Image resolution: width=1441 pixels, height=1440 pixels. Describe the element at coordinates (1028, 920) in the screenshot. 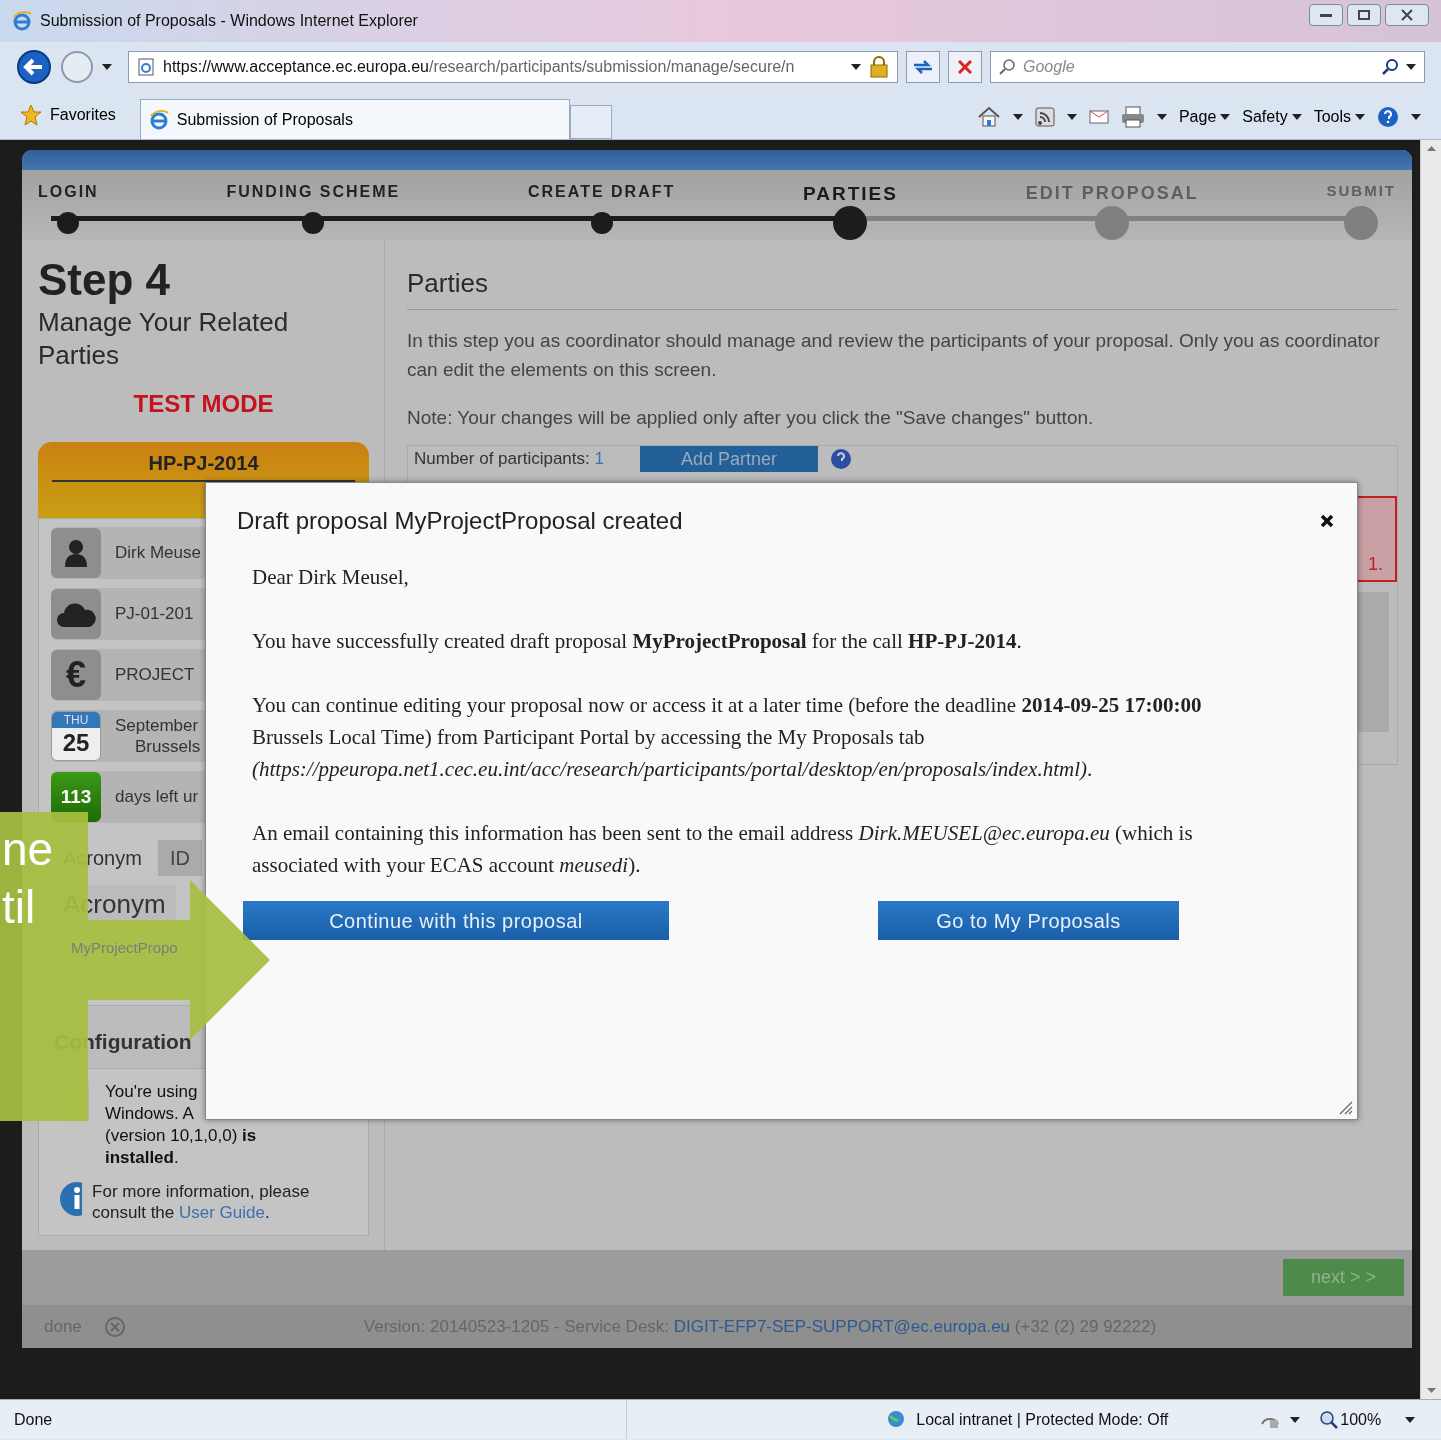

I see `dialog-button: Go to My Proposals` at that location.